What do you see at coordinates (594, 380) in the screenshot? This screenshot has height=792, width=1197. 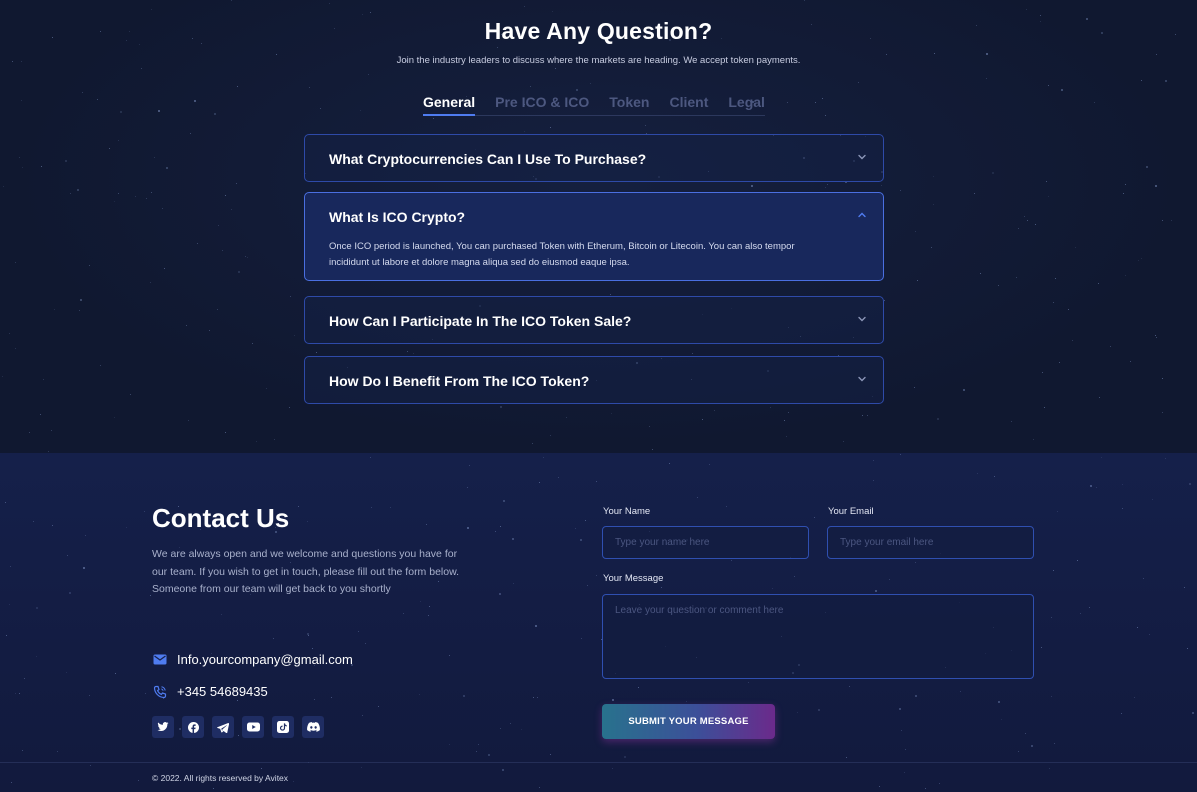 I see `faq-item: How Do I Benefit From The ICO Token?` at bounding box center [594, 380].